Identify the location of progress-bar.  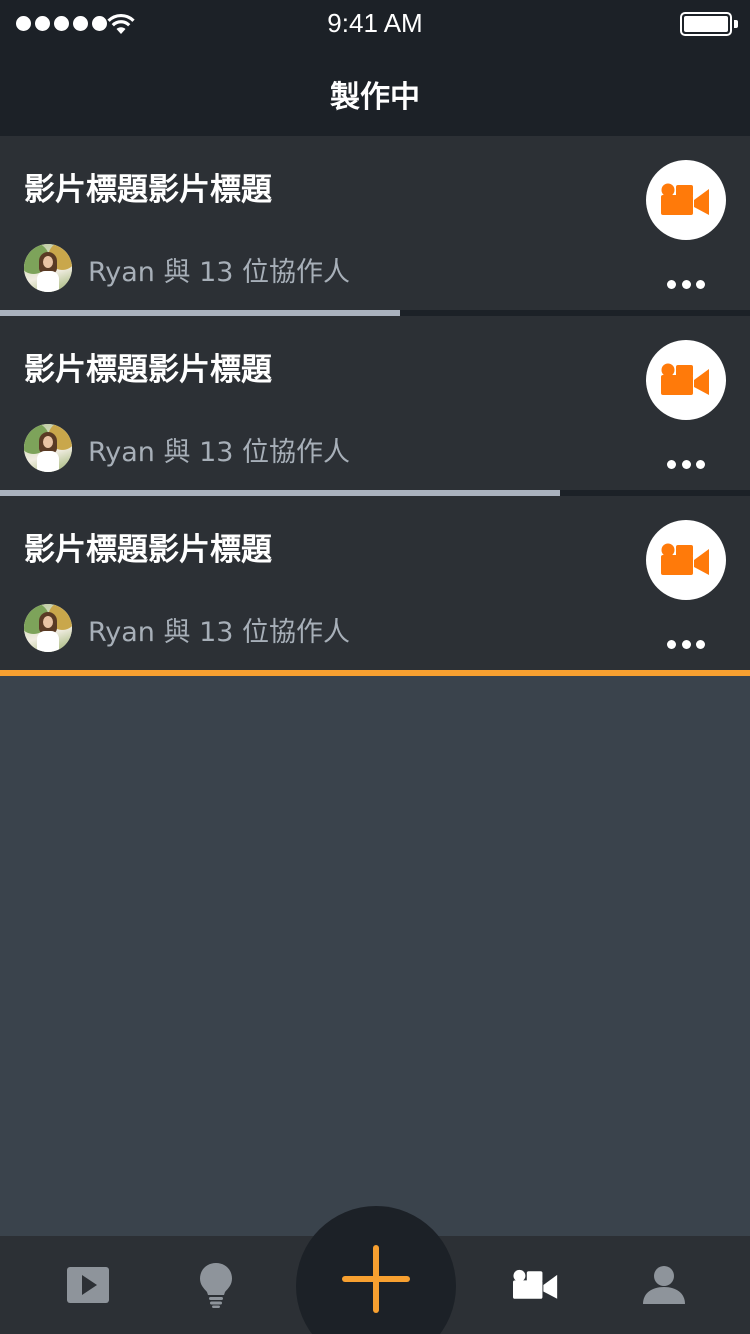
(375, 673).